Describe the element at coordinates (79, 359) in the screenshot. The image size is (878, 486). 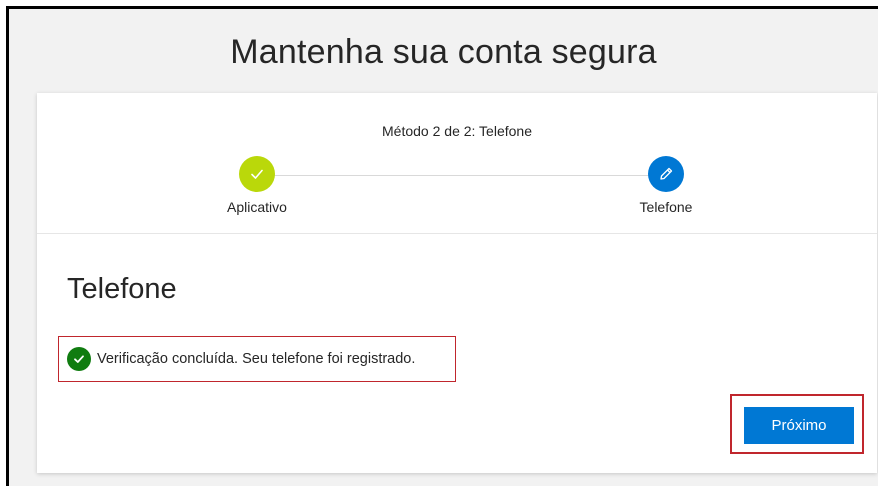
I see `check-circle-icon` at that location.